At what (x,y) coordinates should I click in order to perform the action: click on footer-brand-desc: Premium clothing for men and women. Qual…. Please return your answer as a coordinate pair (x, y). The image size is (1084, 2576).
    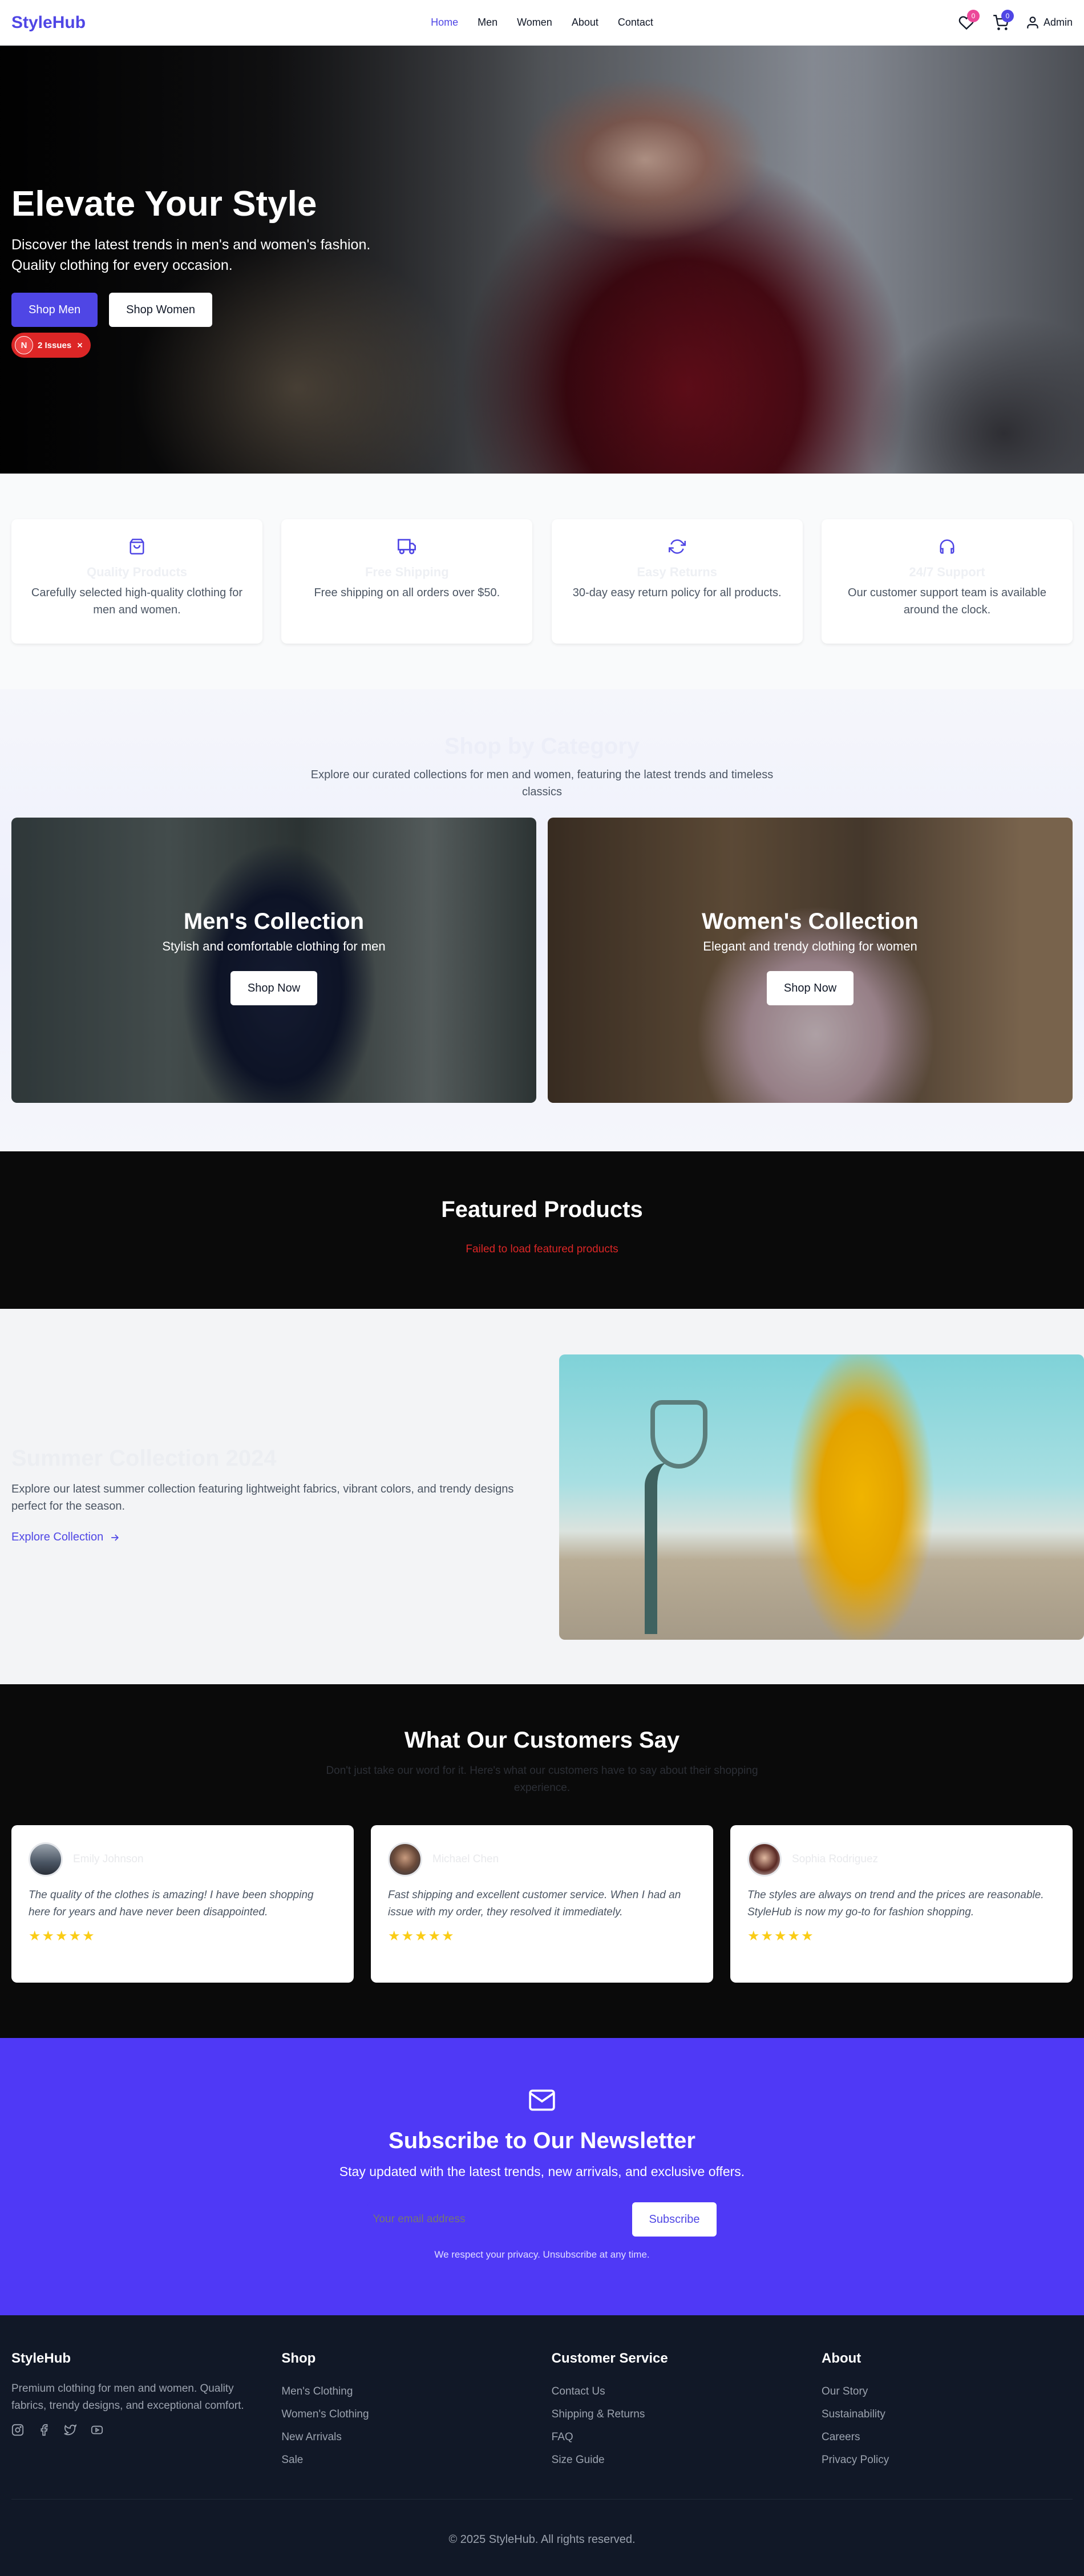
    Looking at the image, I should click on (127, 2397).